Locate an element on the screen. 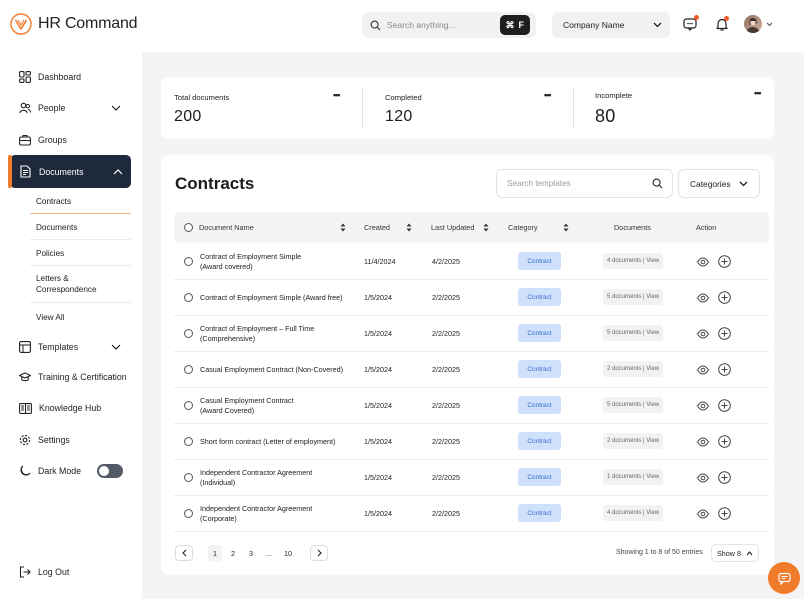 Image resolution: width=804 pixels, height=599 pixels. column-header-last-updated: Last Updated is located at coordinates (452, 227).